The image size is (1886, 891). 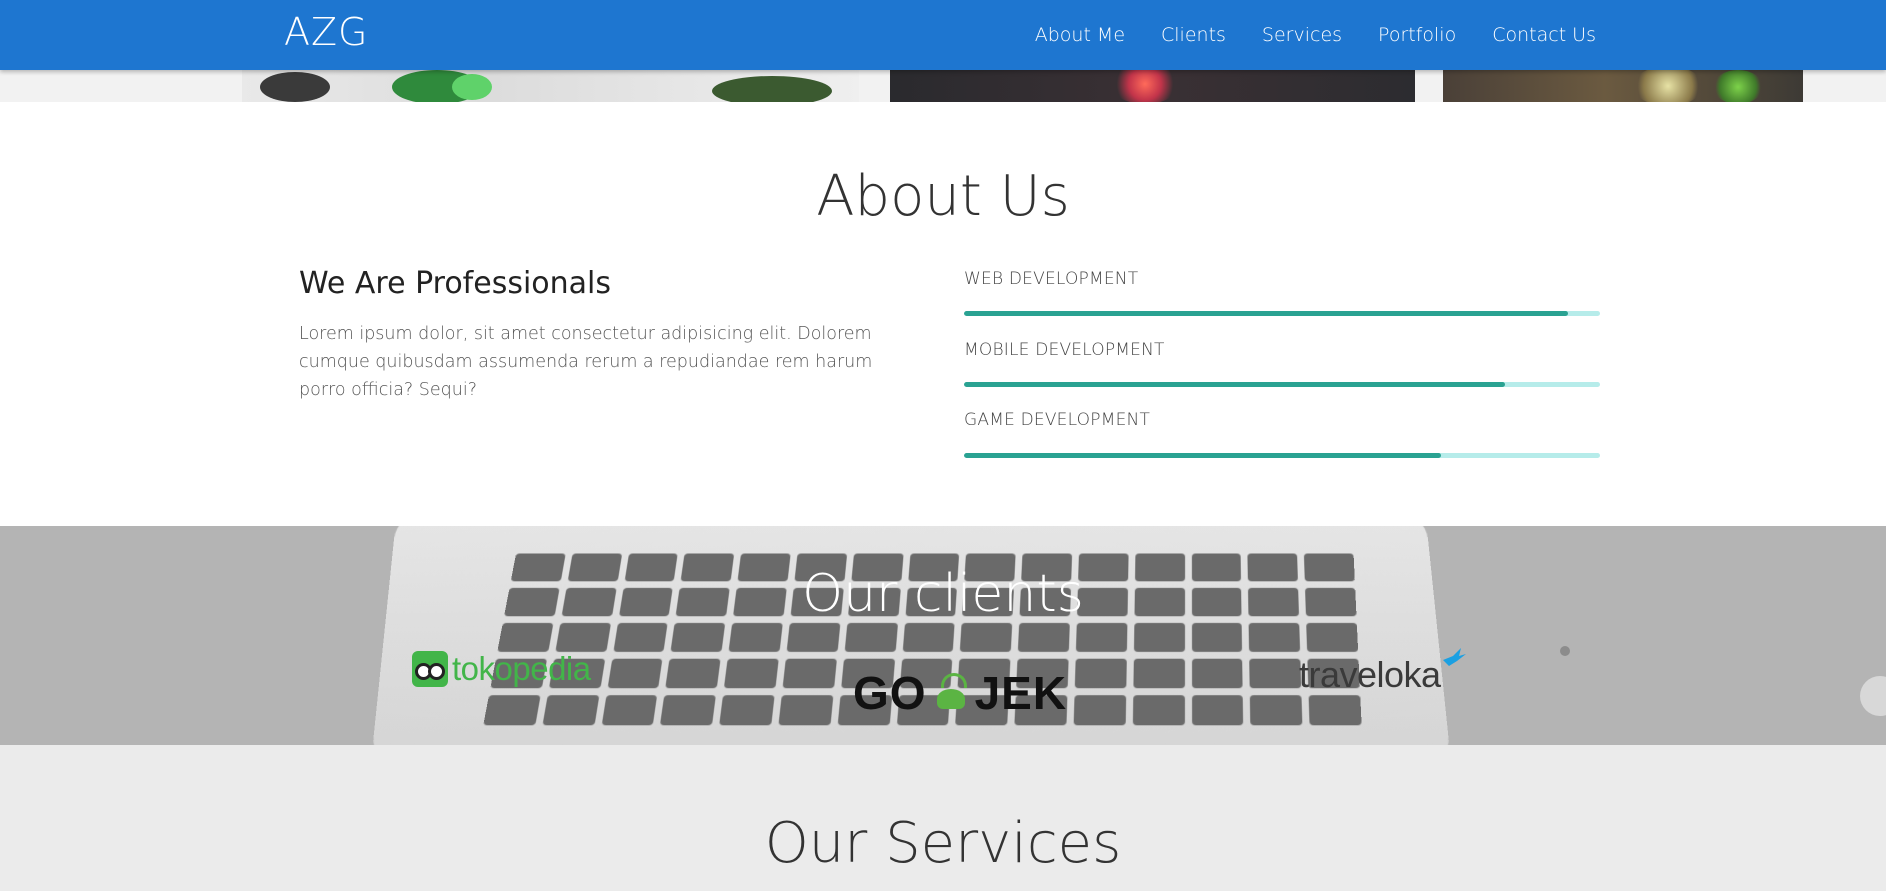 I want to click on client-logo-gojek: GO JEK, so click(x=960, y=693).